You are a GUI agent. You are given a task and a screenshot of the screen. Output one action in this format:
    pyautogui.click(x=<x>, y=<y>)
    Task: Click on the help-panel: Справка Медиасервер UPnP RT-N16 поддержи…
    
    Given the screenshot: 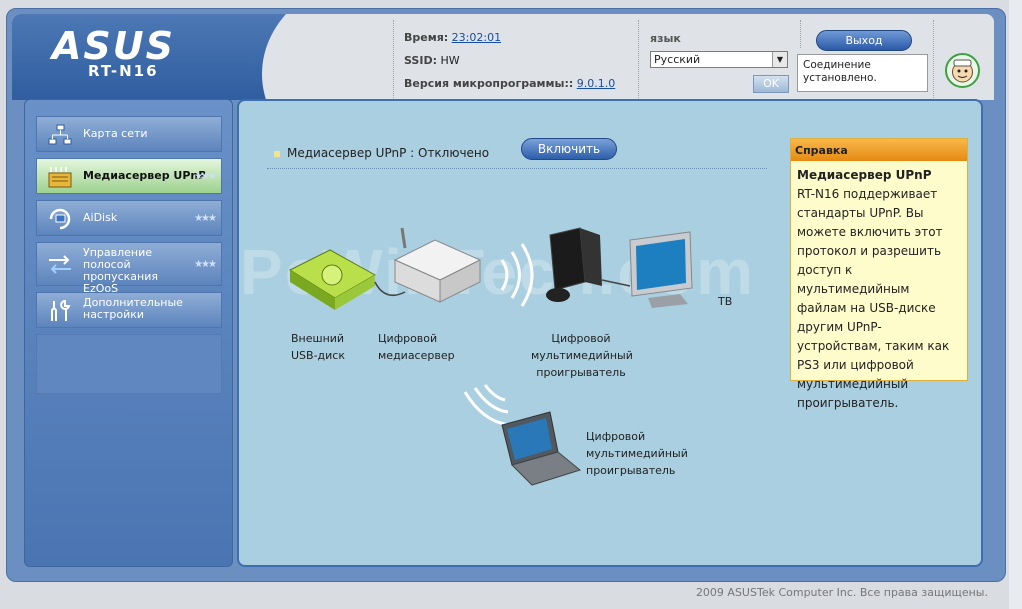 What is the action you would take?
    pyautogui.click(x=879, y=274)
    